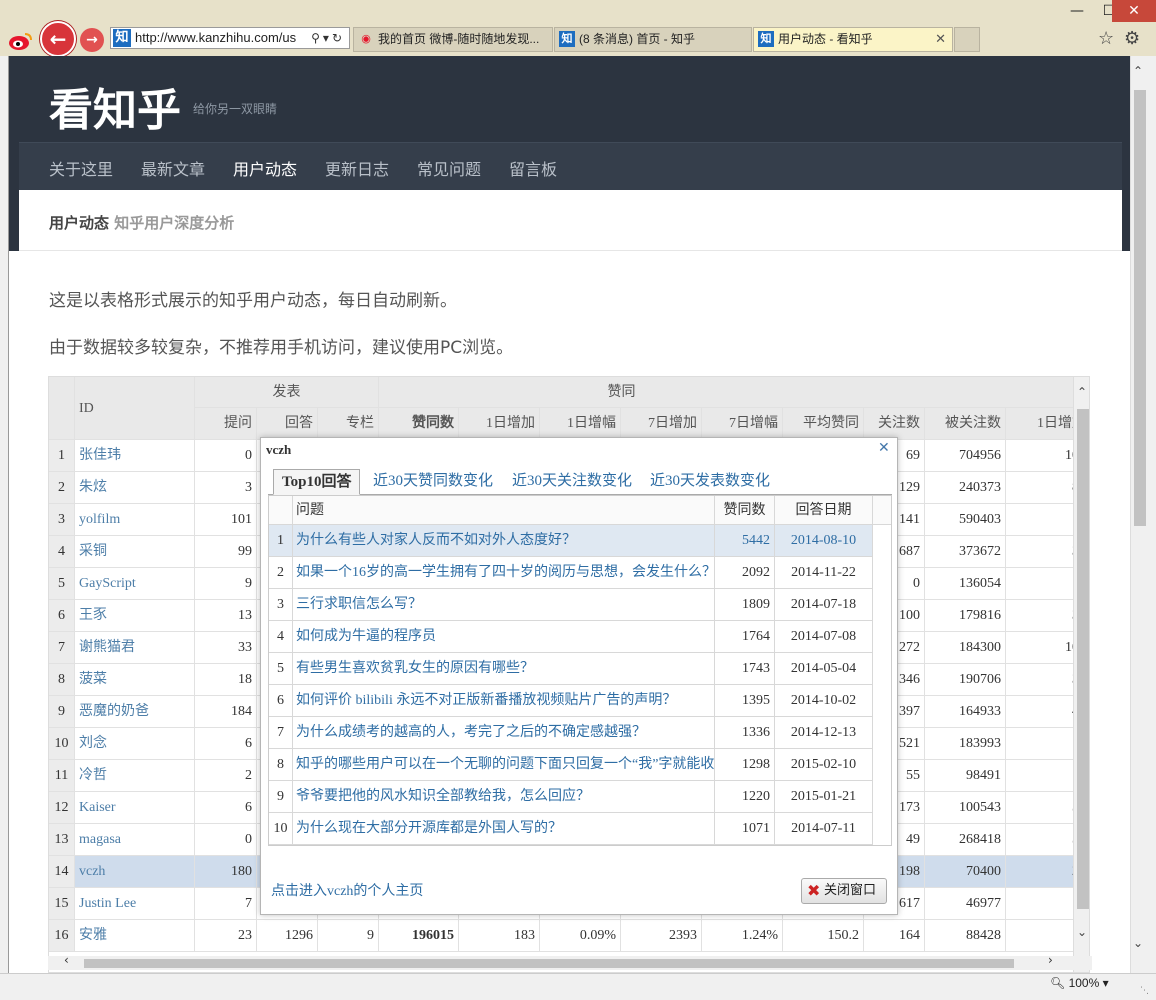 This screenshot has width=1156, height=1000. I want to click on answer-votes: 1743, so click(745, 669).